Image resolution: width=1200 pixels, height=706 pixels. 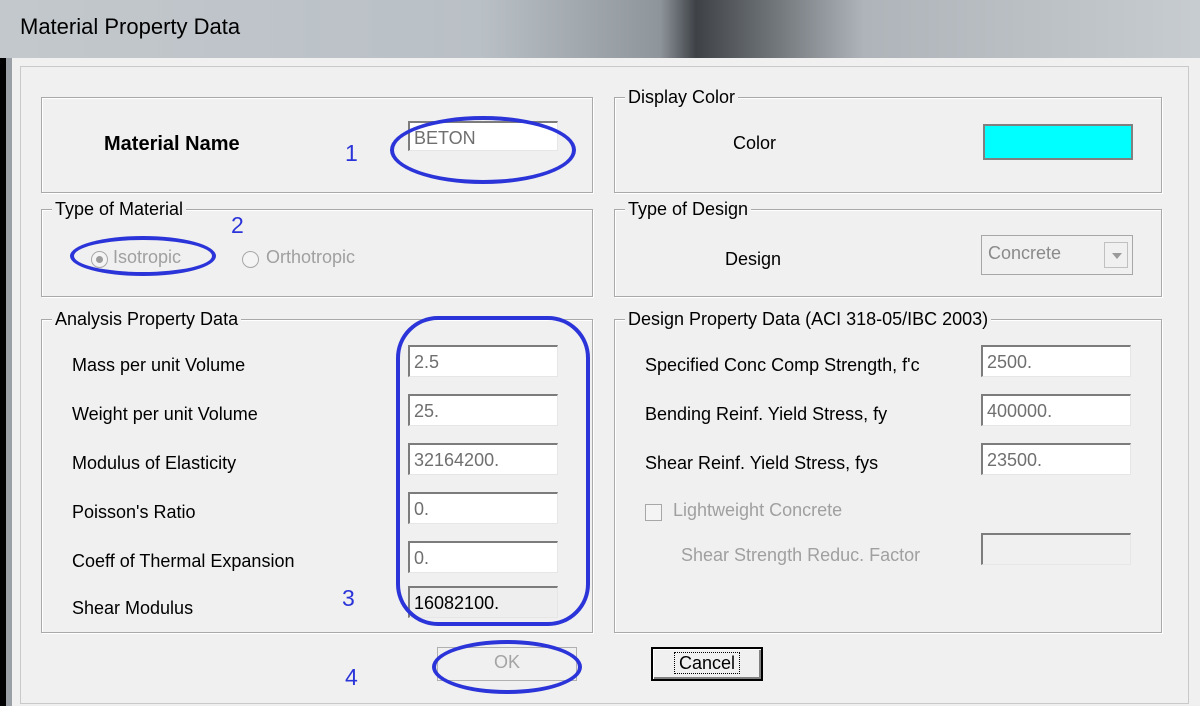 I want to click on lightweight-checkbox, so click(x=653, y=512).